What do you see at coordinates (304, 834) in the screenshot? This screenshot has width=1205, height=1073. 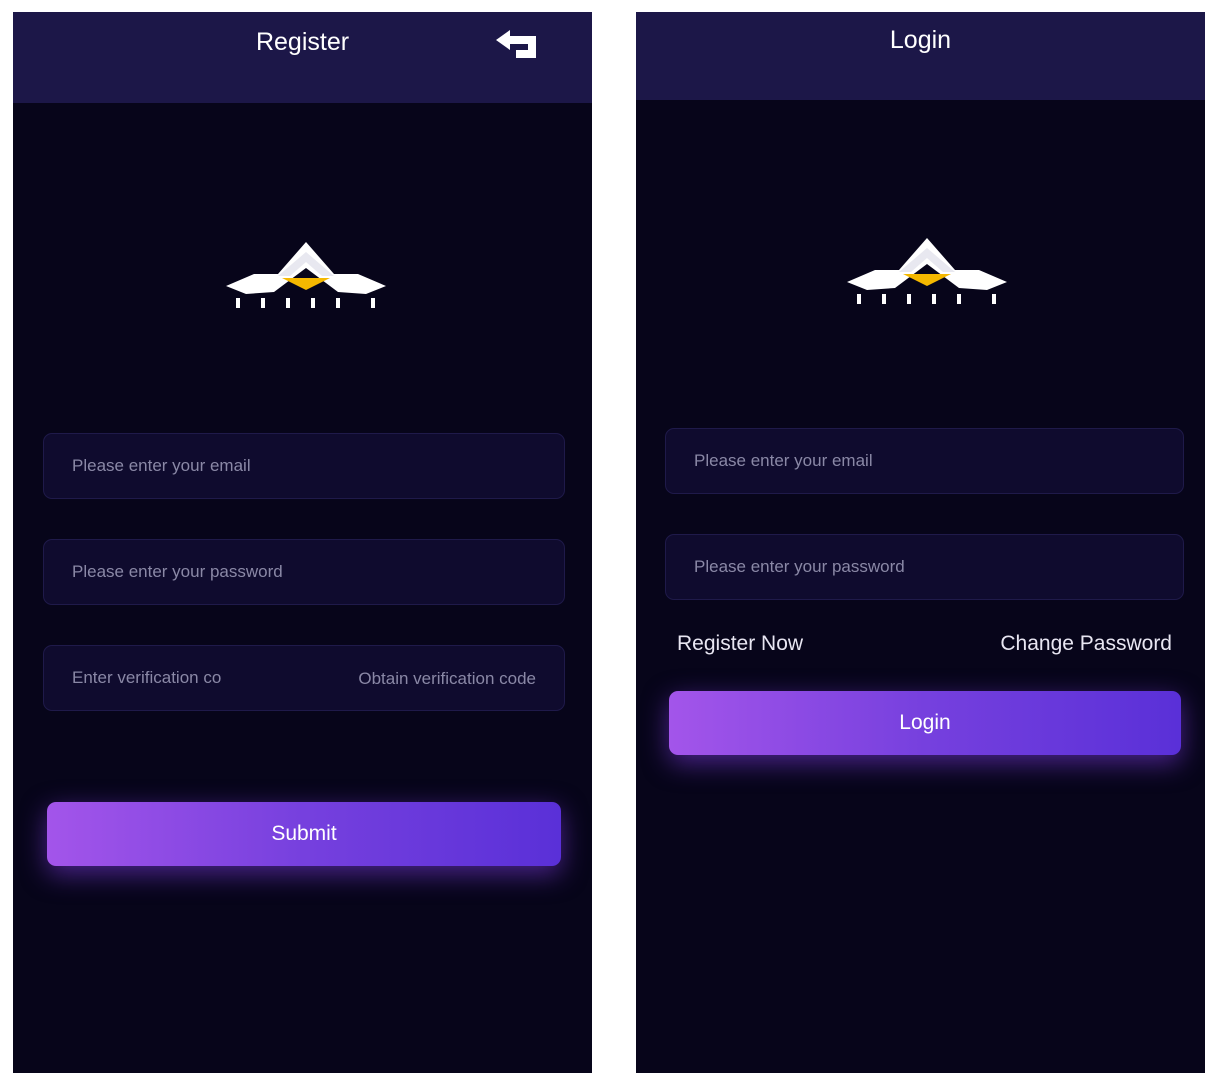 I see `submit-button: Submit` at bounding box center [304, 834].